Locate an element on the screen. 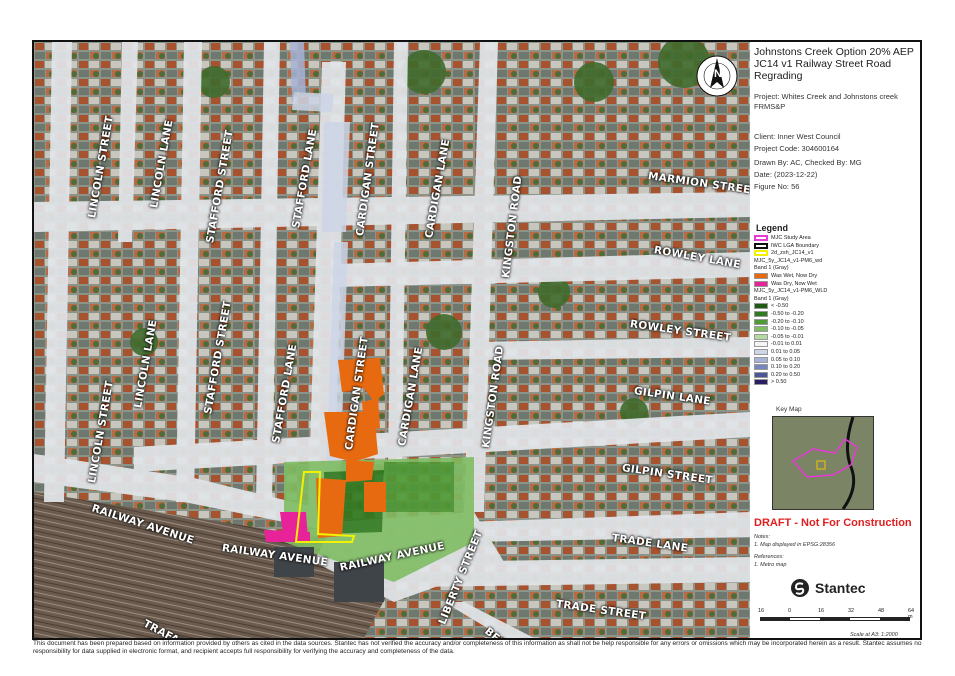 The height and width of the screenshot is (676, 955). legend-label: -0.10 to -0.05 is located at coordinates (787, 329).